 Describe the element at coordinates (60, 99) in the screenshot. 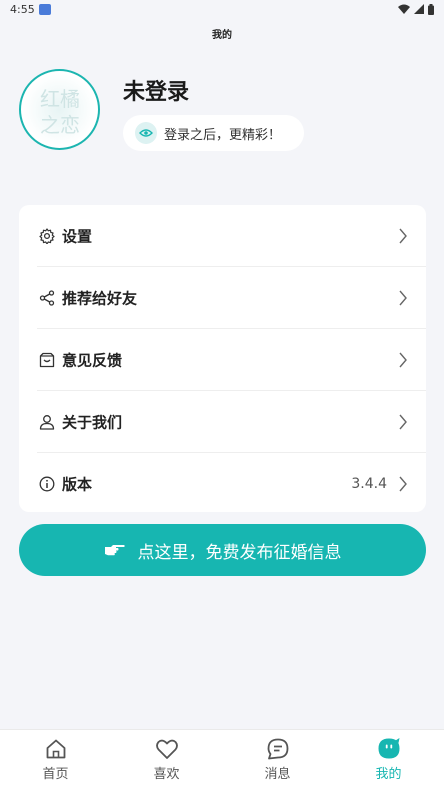

I see `svg-text: 红橘` at that location.